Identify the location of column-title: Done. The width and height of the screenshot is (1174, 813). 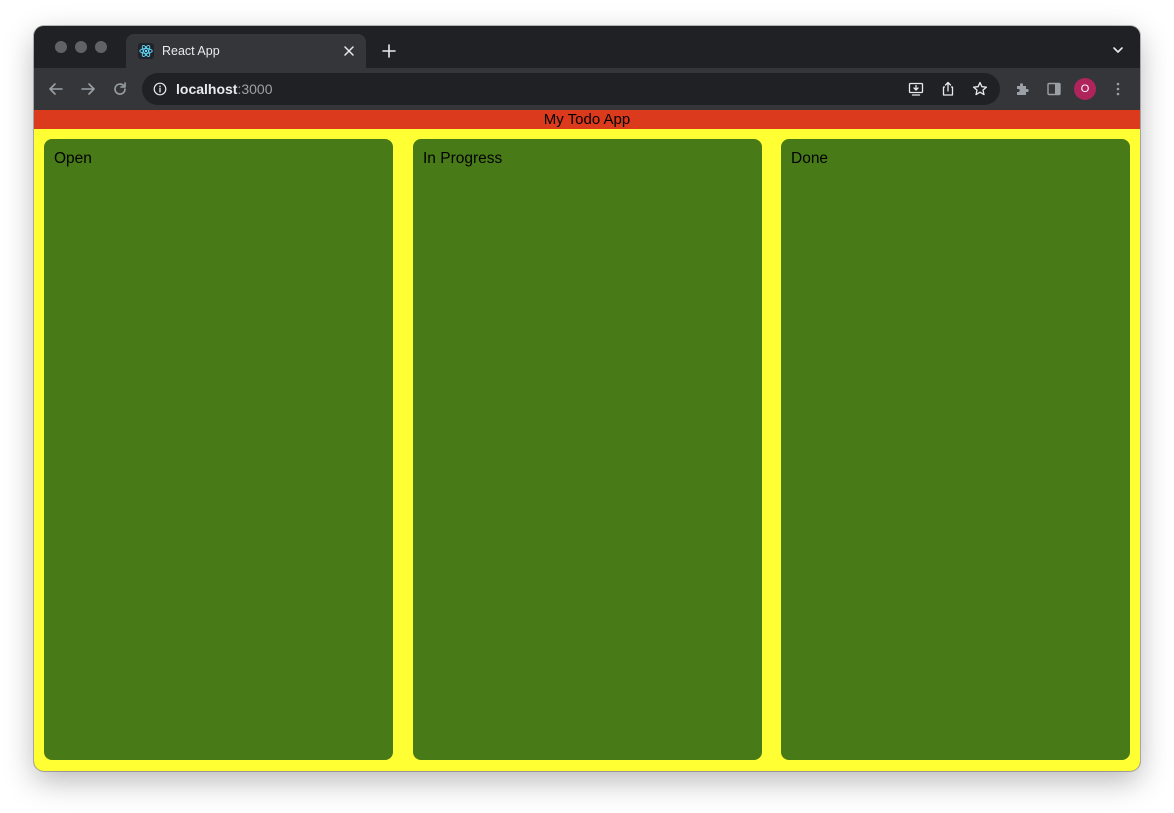
(810, 158).